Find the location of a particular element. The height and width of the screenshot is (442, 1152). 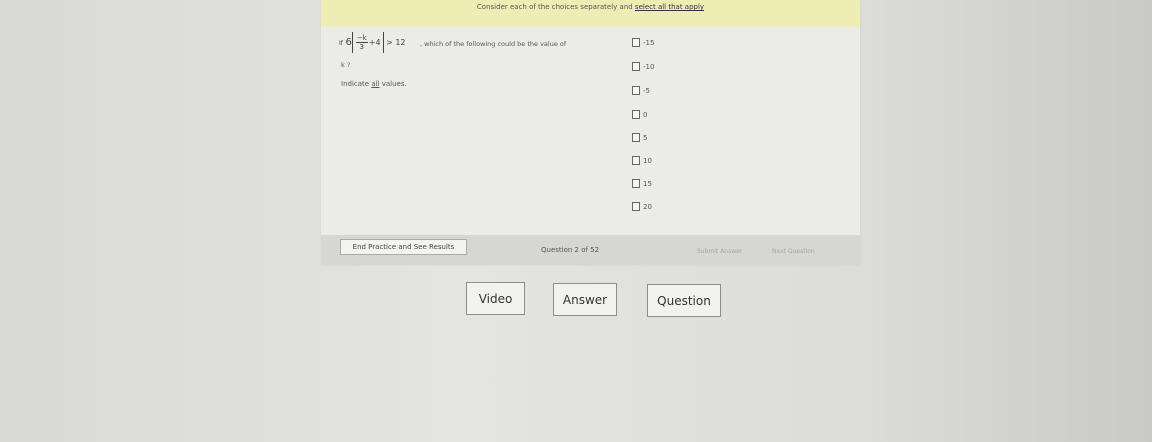

choice-label: 5 is located at coordinates (645, 137).